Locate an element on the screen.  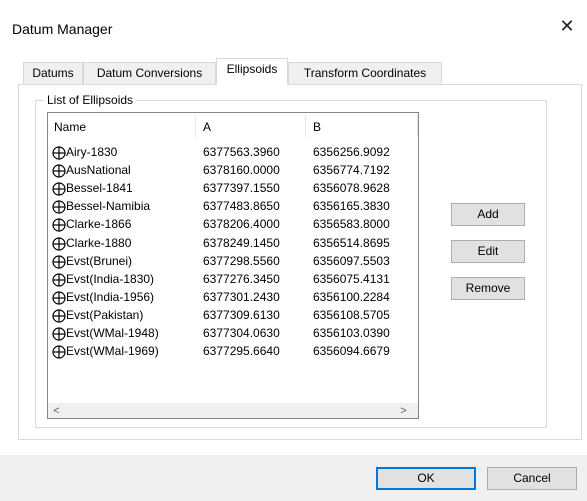
list-item: Evst(India-1956) 6377301.2430 6356100.2284 is located at coordinates (233, 298).